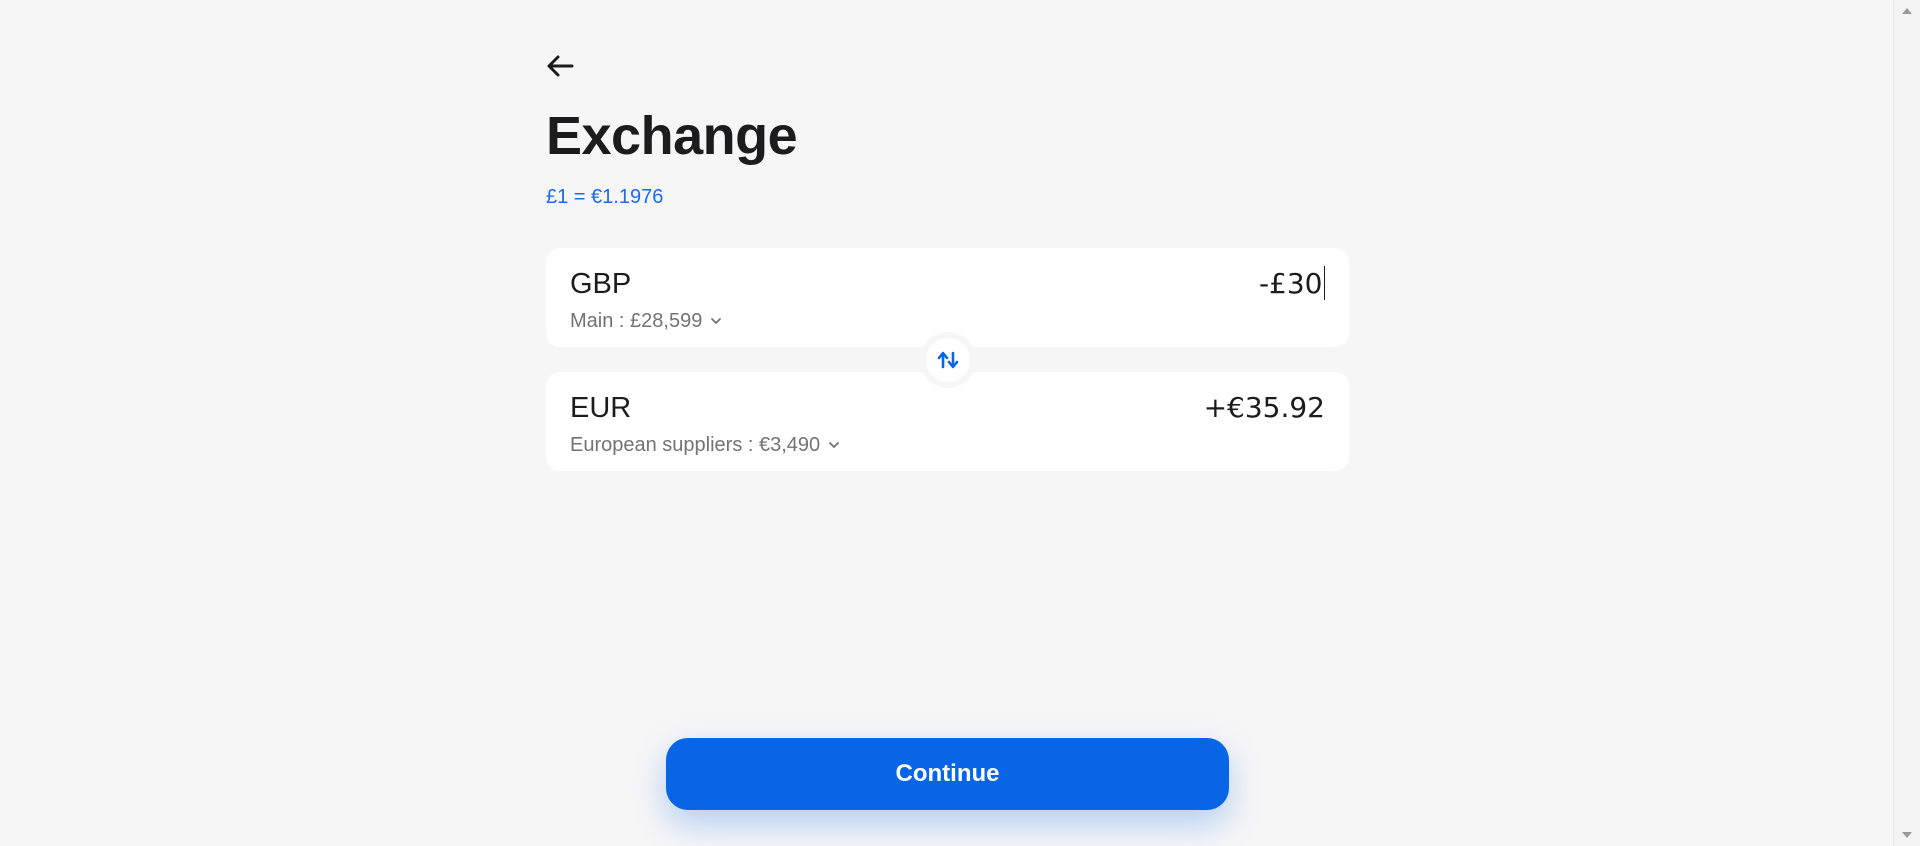 This screenshot has width=1920, height=846. I want to click on text-caret, so click(1324, 283).